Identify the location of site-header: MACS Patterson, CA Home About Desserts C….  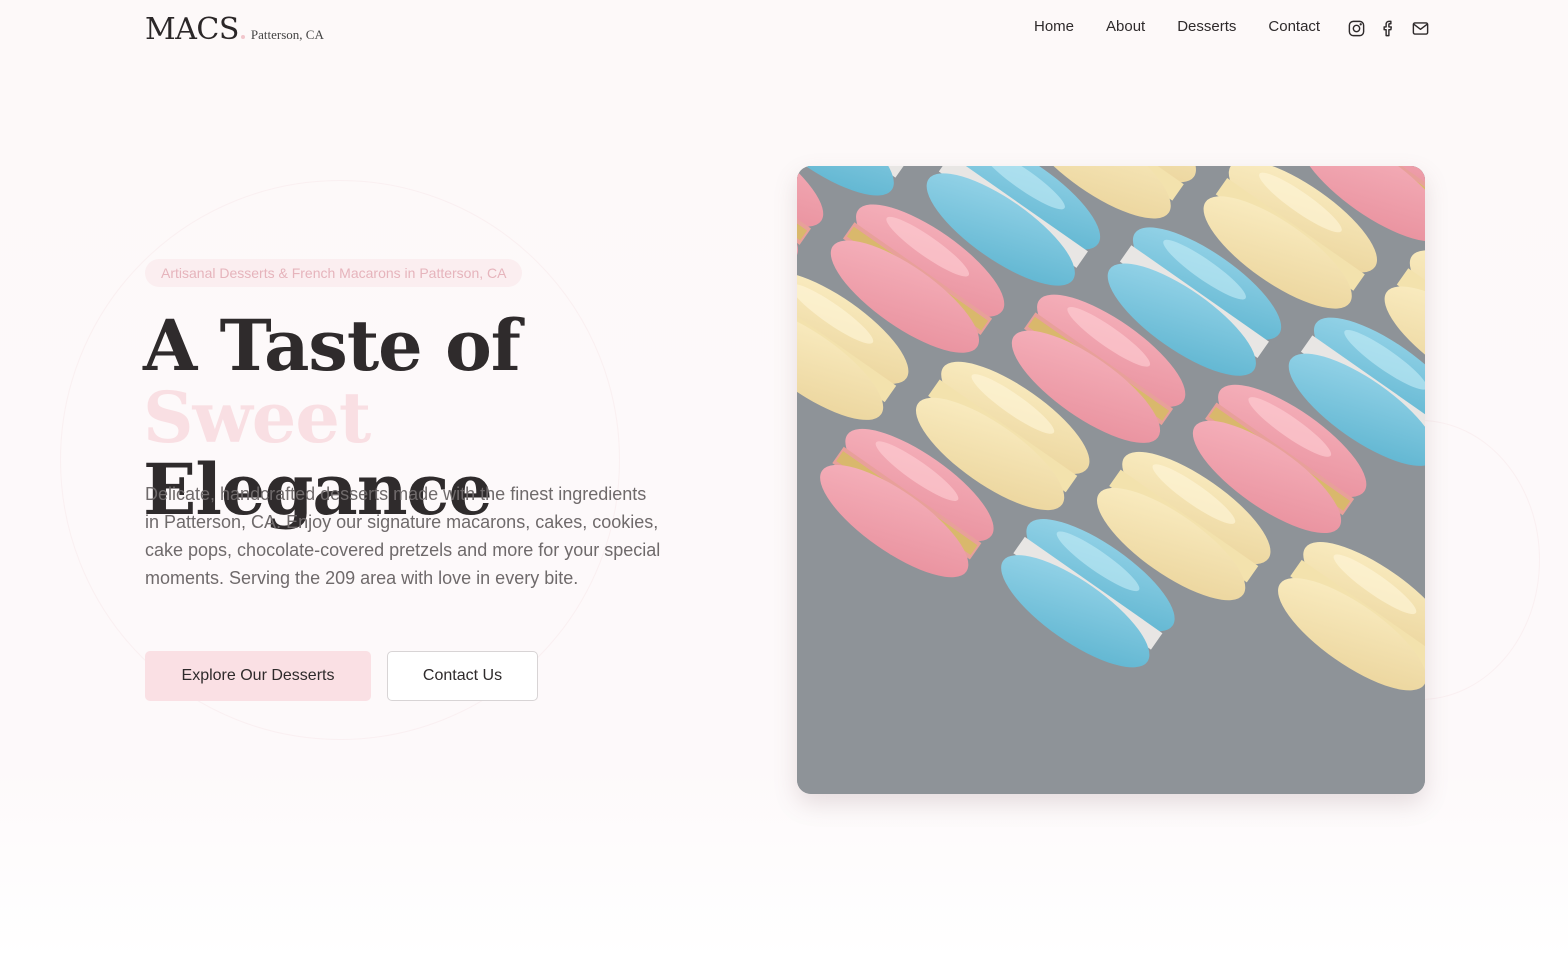
(784, 29).